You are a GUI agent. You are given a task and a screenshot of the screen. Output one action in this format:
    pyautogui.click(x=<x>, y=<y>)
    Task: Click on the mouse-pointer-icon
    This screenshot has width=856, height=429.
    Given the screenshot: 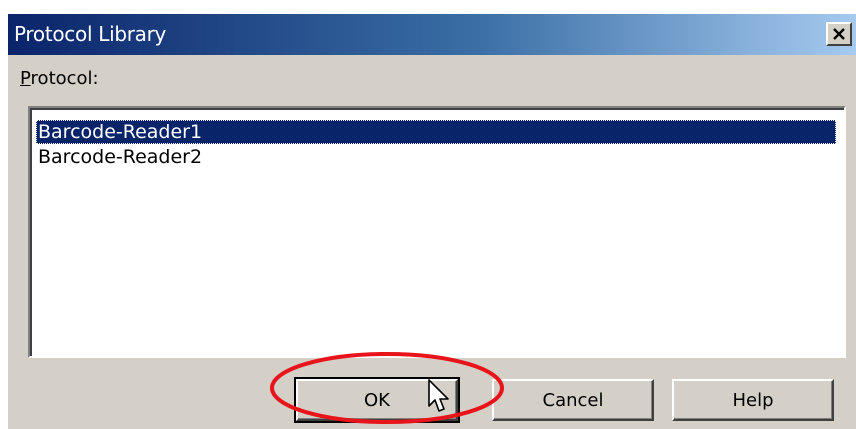 What is the action you would take?
    pyautogui.click(x=438, y=395)
    